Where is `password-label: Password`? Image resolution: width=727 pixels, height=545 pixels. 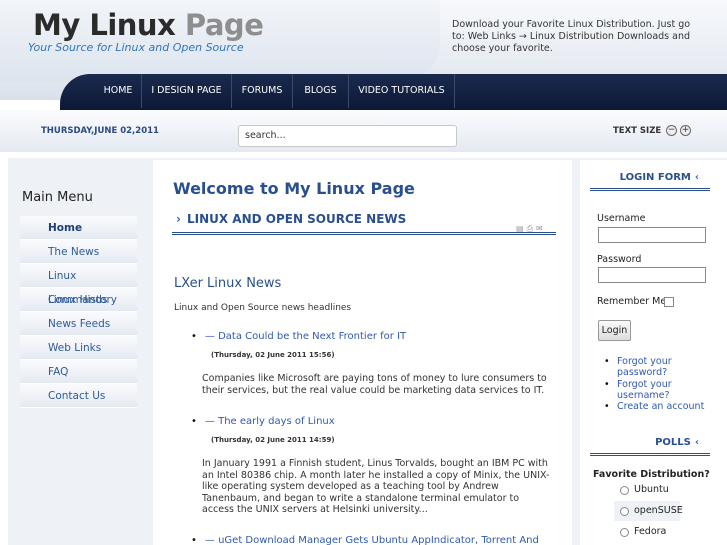
password-label: Password is located at coordinates (619, 259).